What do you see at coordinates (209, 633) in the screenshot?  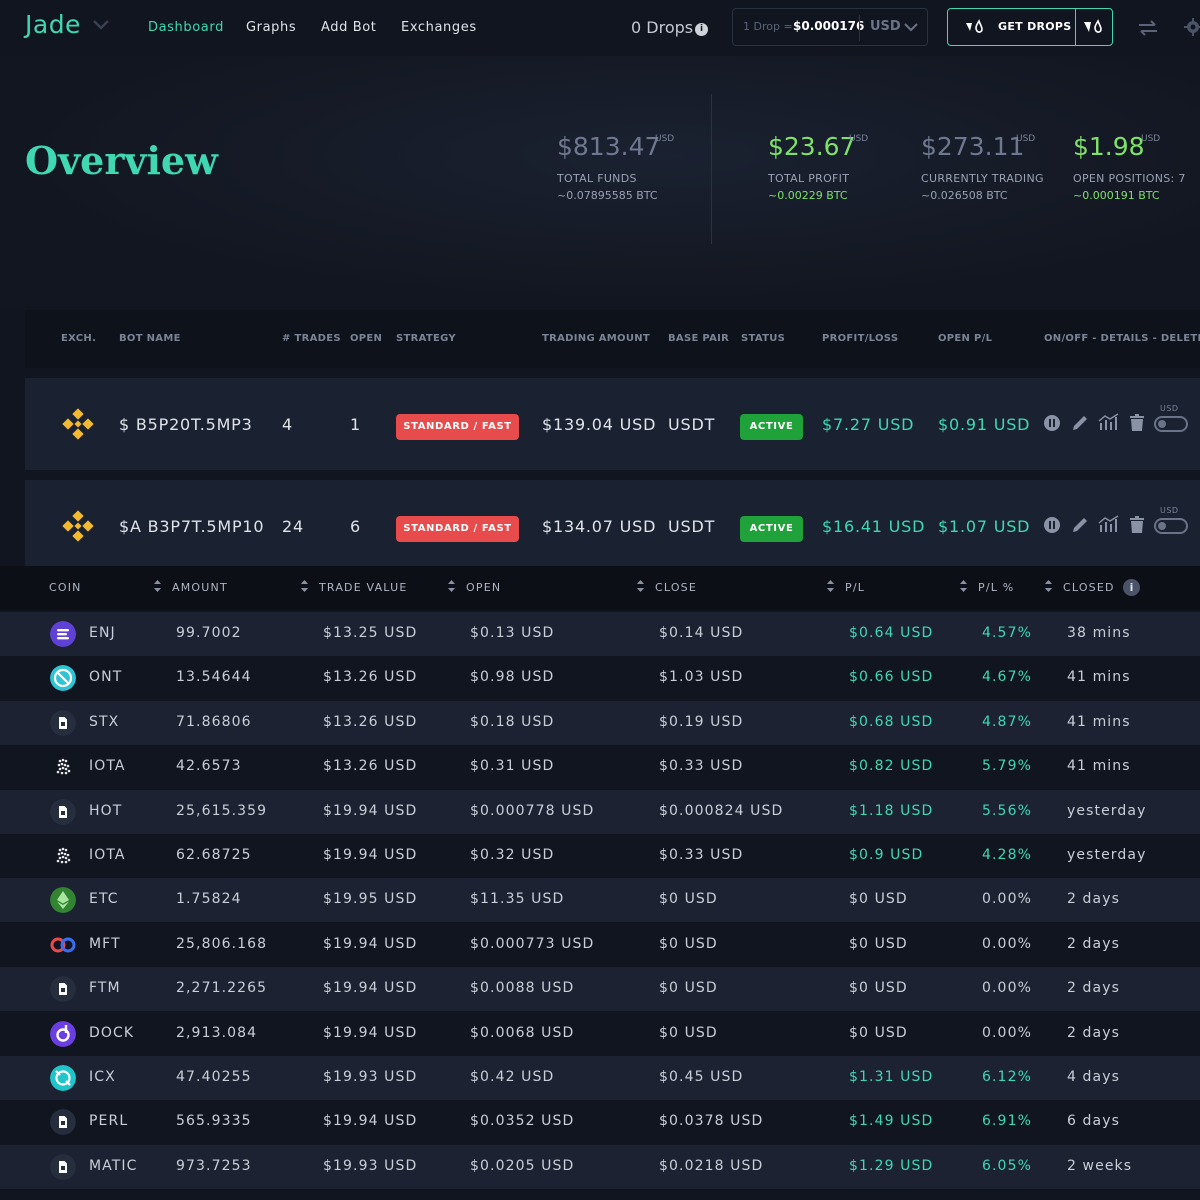 I see `trade-amount: 99.7002` at bounding box center [209, 633].